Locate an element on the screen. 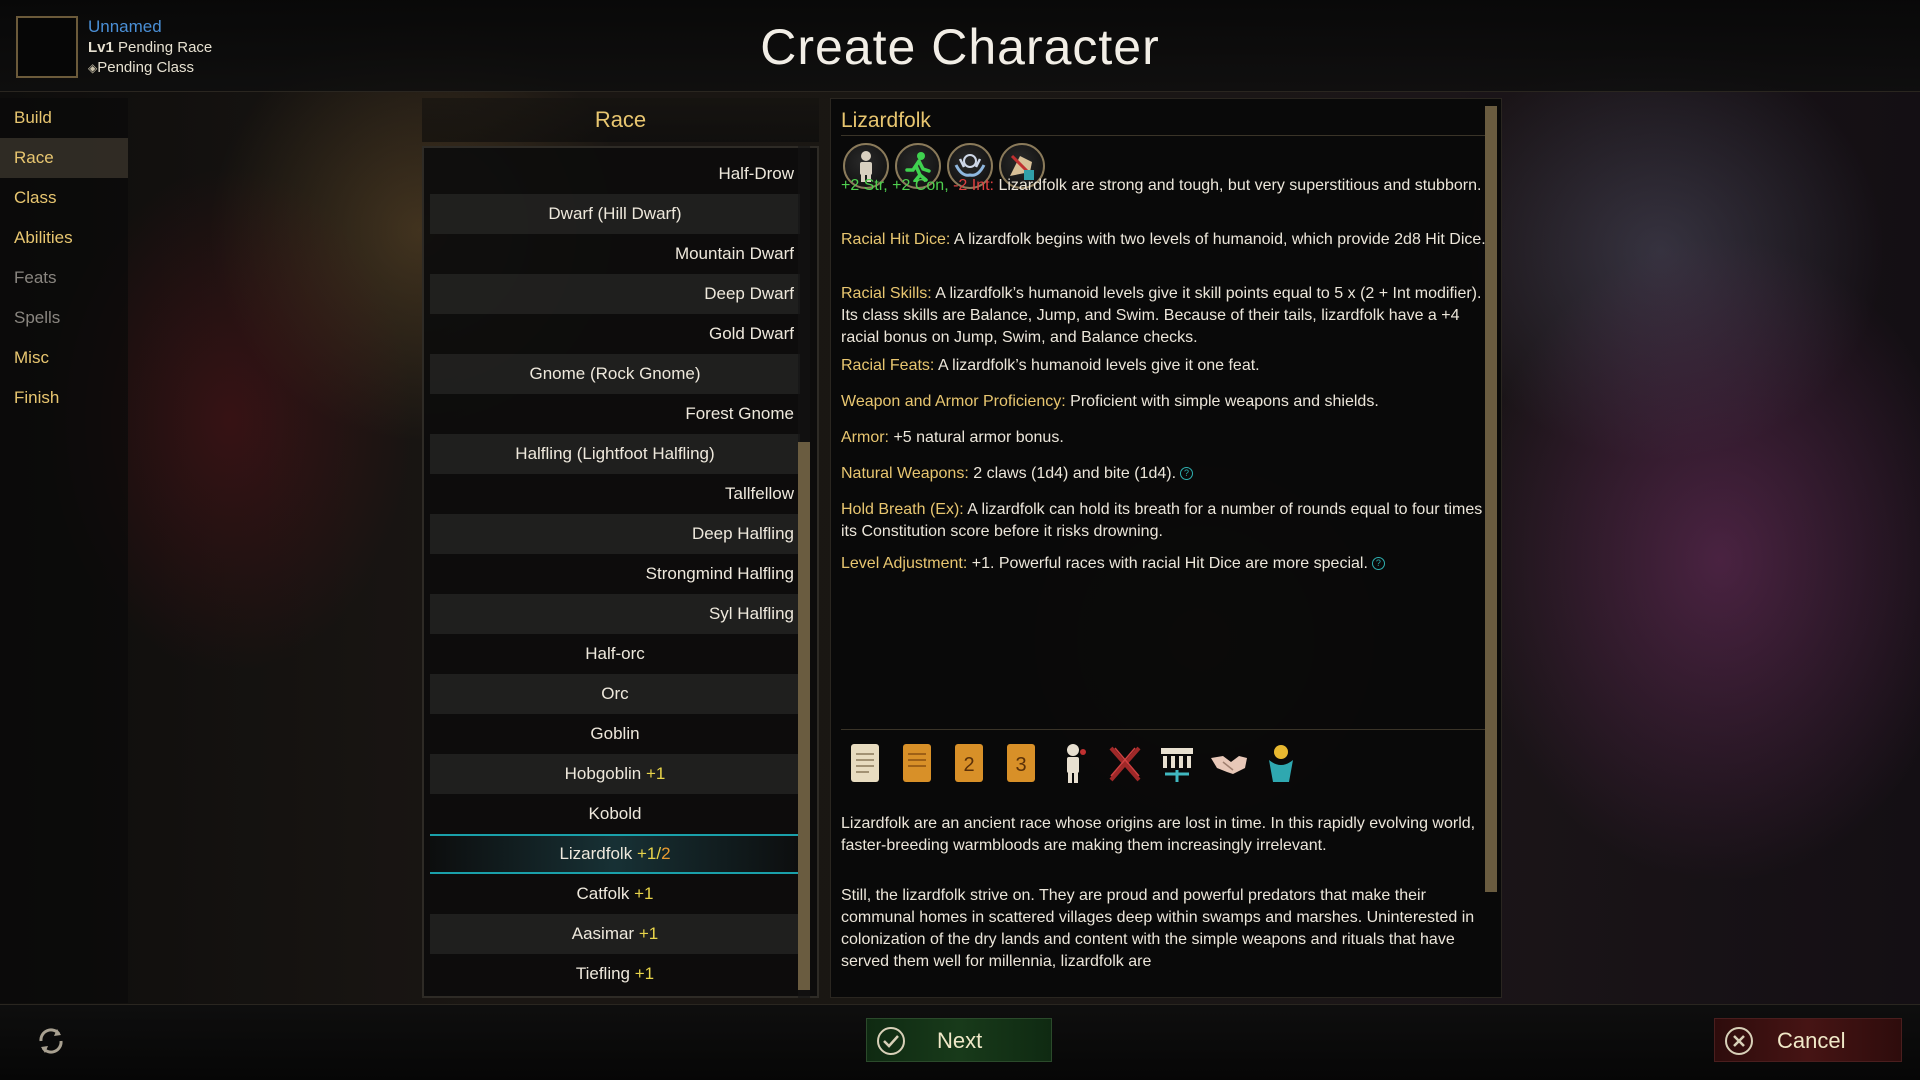  race-item-mountain-dwarf: Mountain Dwarf is located at coordinates (615, 254).